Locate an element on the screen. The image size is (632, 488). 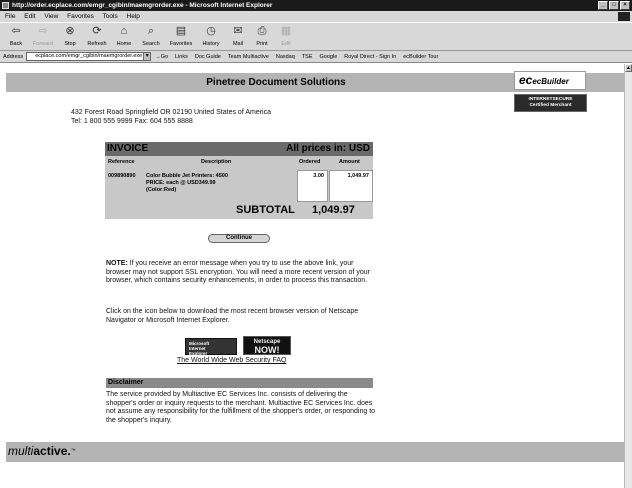
refresh-button: ⟳ Refresh is located at coordinates (97, 37).